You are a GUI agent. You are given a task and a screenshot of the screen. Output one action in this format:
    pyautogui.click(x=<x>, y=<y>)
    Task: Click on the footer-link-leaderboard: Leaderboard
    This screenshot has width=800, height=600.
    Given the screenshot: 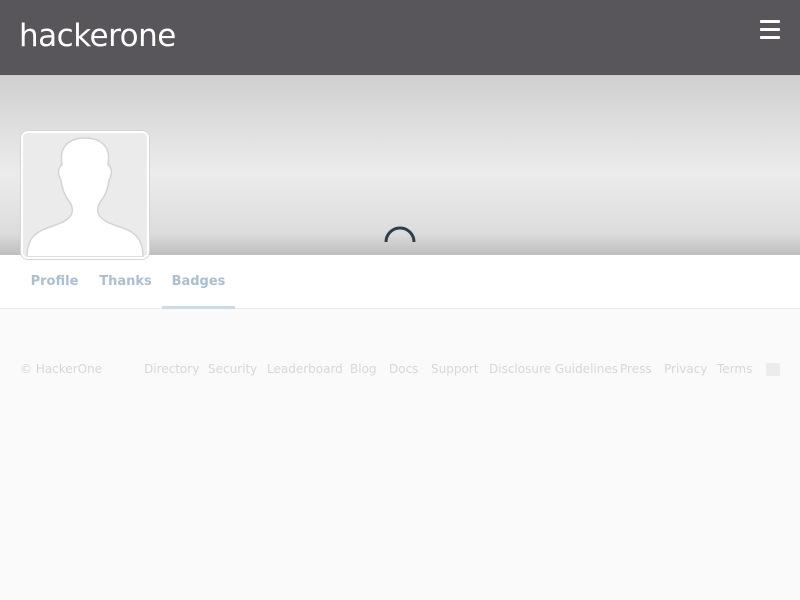 What is the action you would take?
    pyautogui.click(x=305, y=369)
    